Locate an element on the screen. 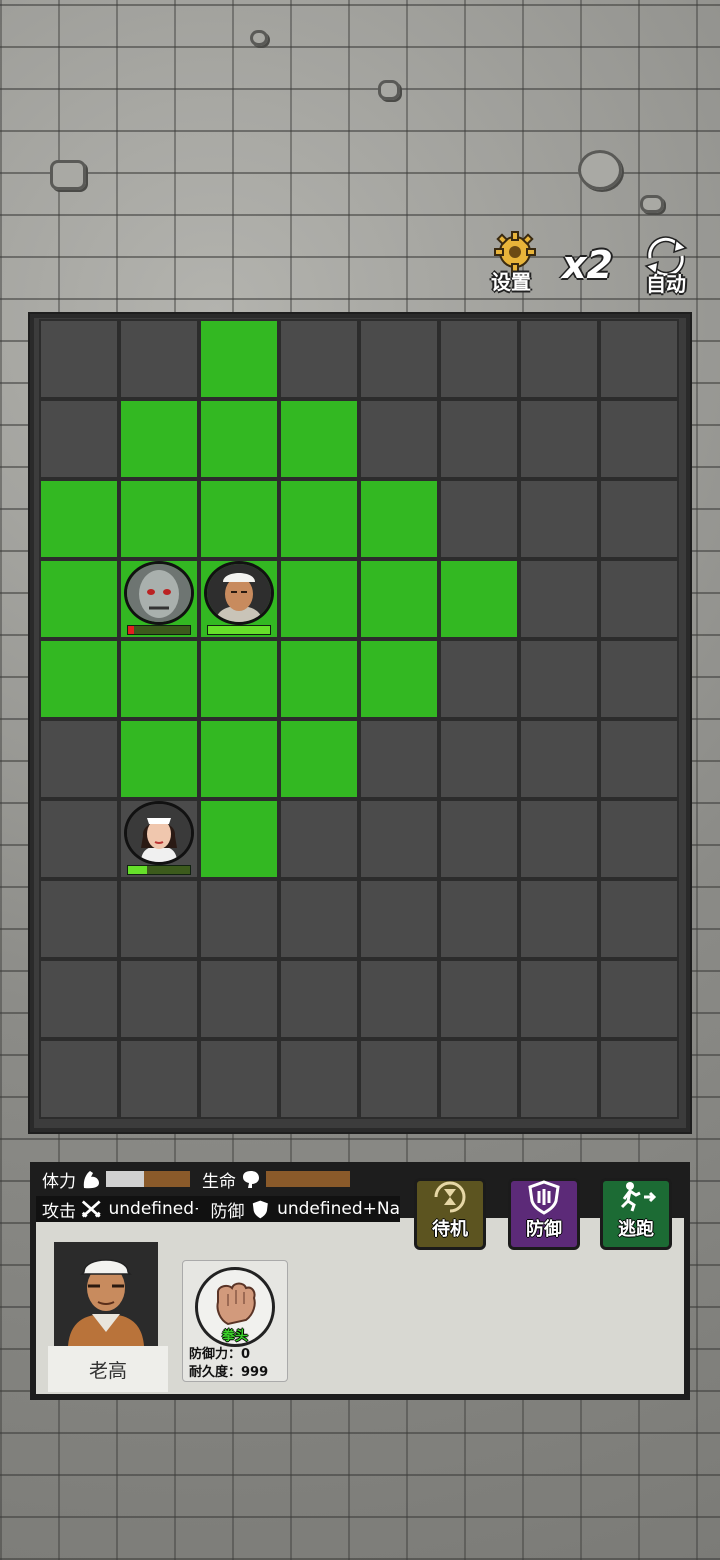 Image resolution: width=720 pixels, height=1560 pixels. unit-nurse is located at coordinates (159, 839).